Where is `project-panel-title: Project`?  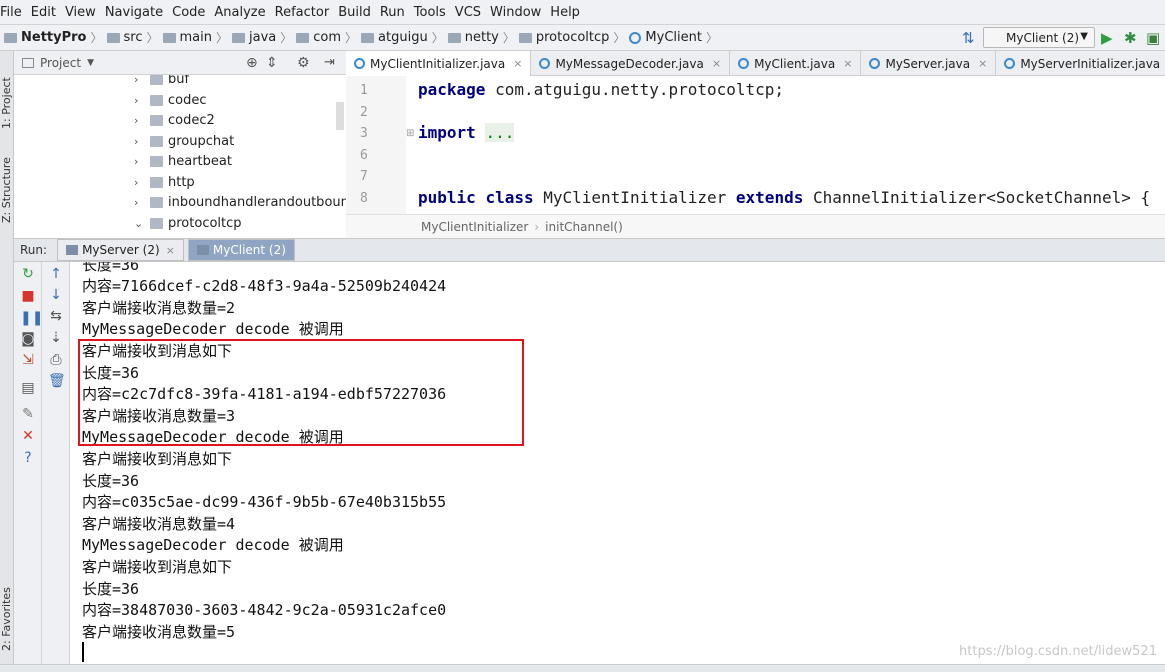
project-panel-title: Project is located at coordinates (60, 63).